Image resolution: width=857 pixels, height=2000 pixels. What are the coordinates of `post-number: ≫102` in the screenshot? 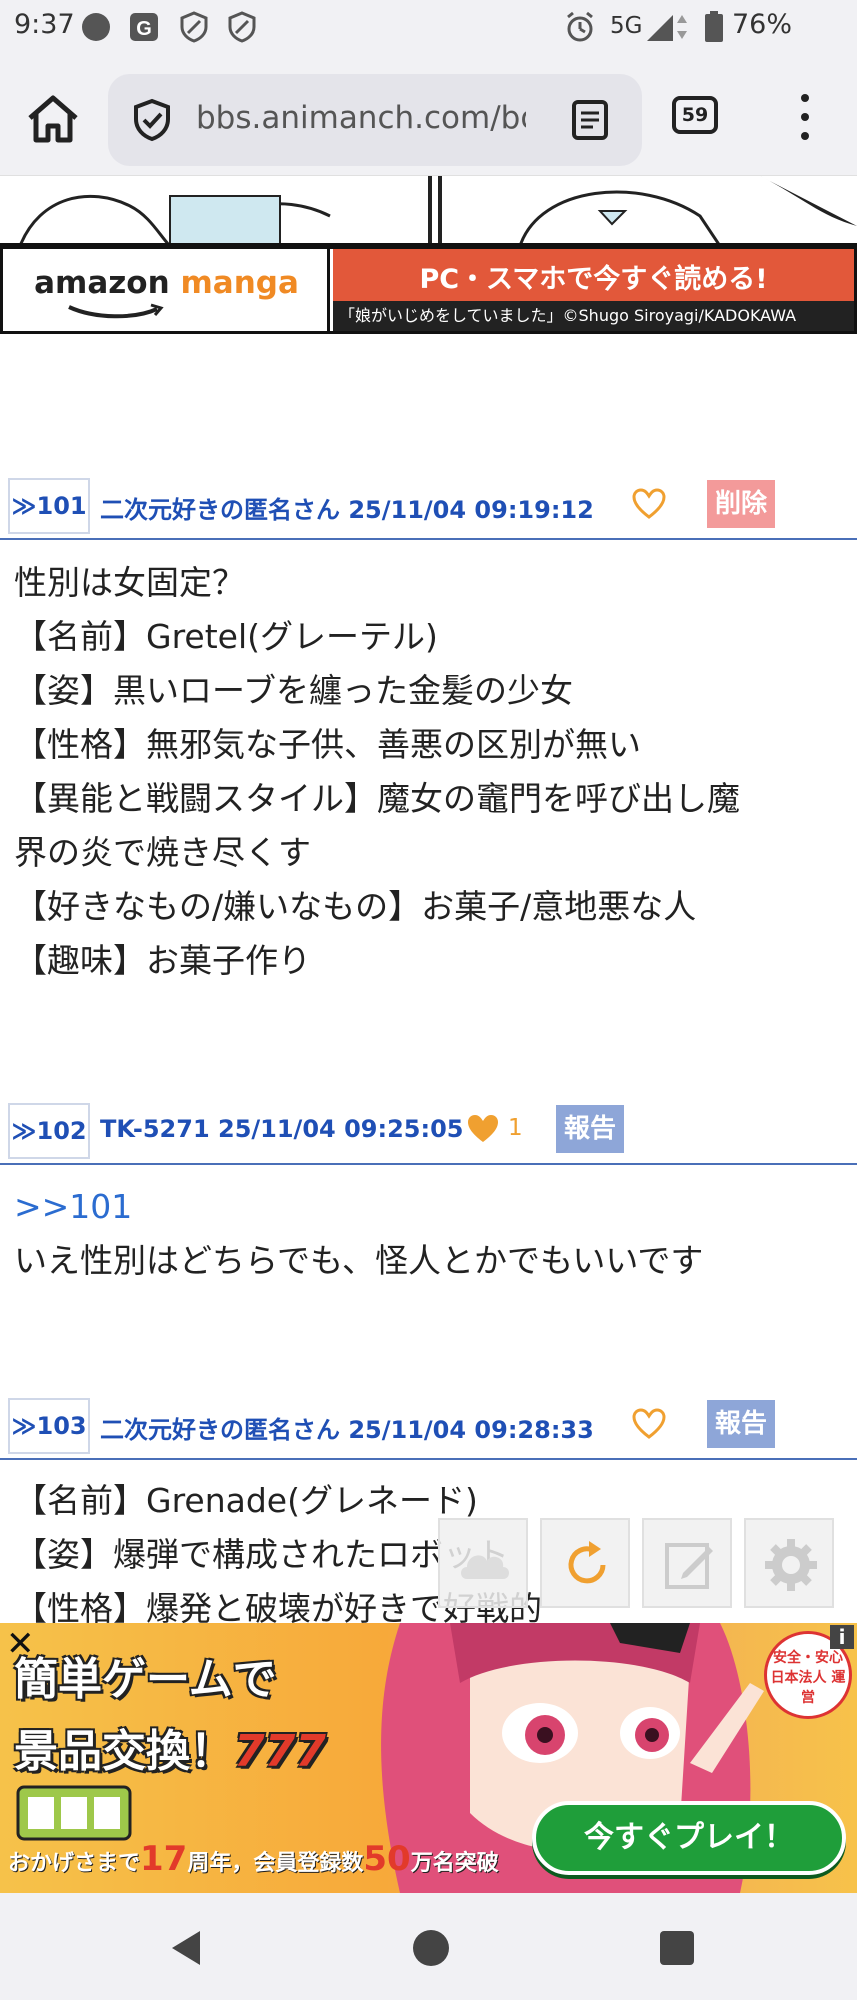 It's located at (49, 1131).